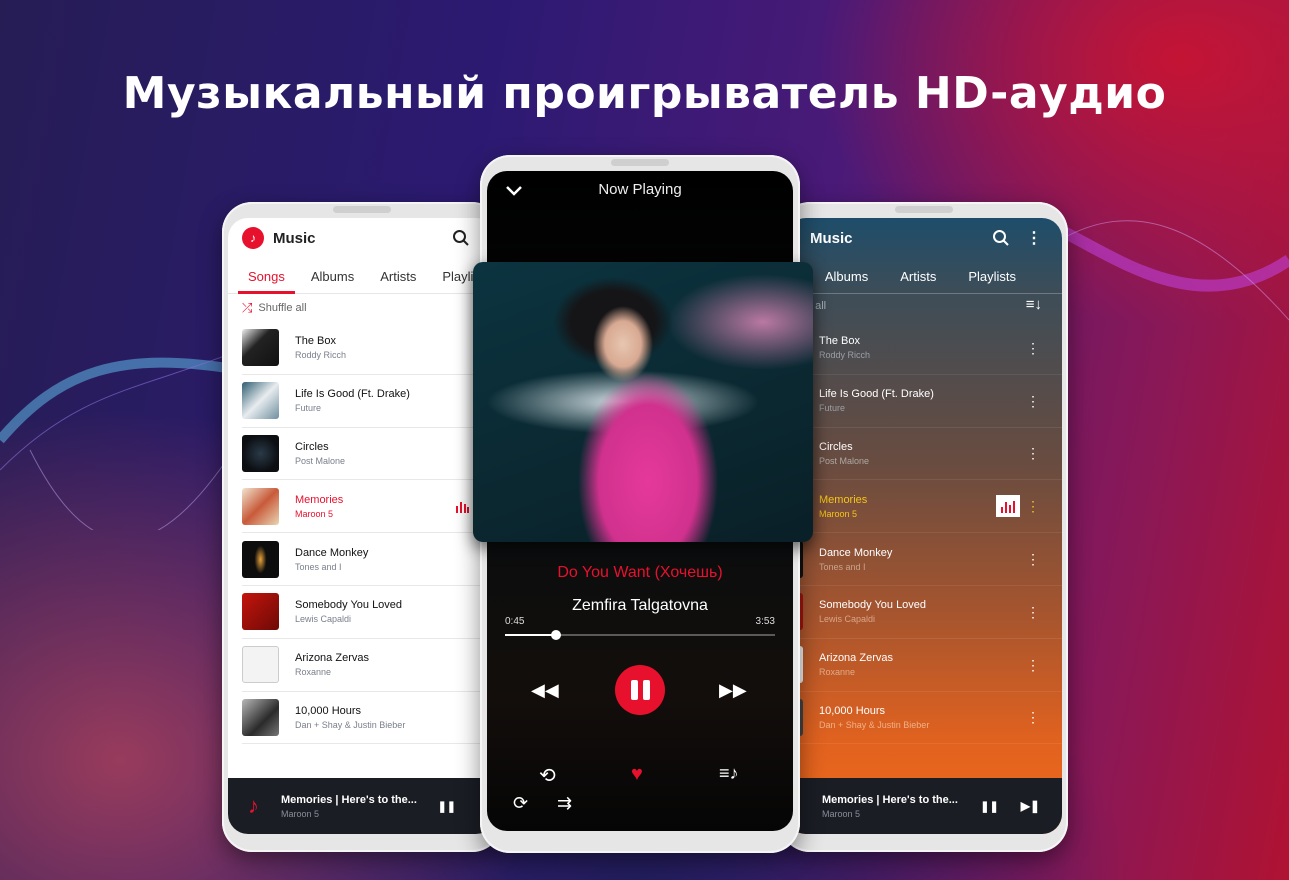  Describe the element at coordinates (876, 394) in the screenshot. I see `song-title: Life Is Good (Ft. Drake)` at that location.